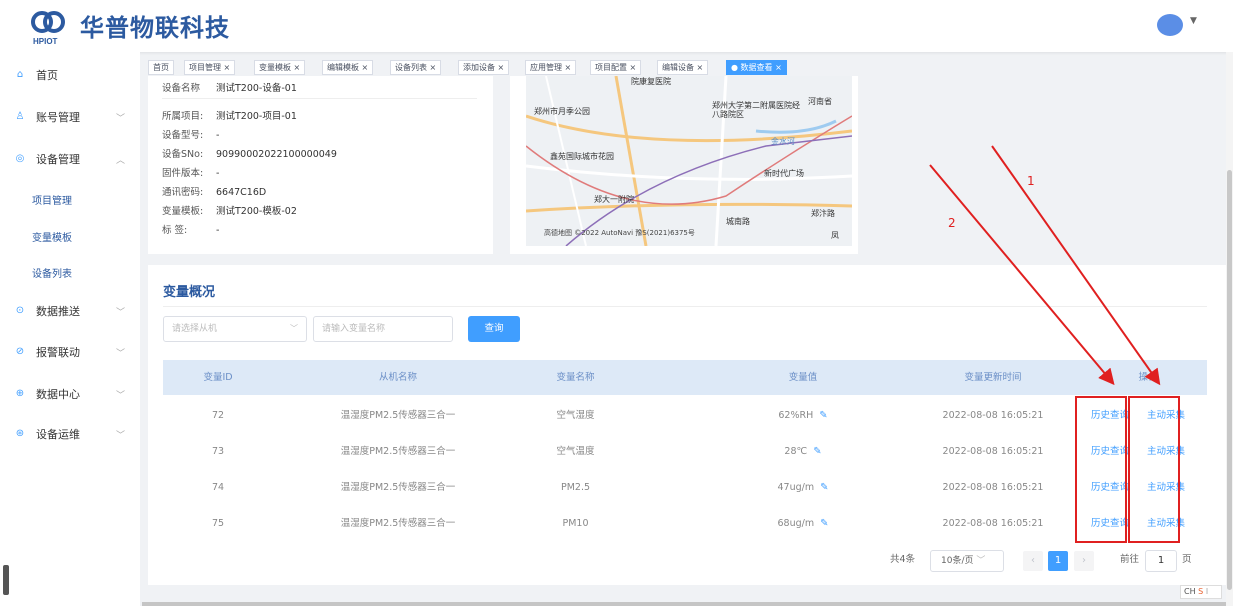 The image size is (1233, 606). What do you see at coordinates (6, 580) in the screenshot?
I see `side-handle` at bounding box center [6, 580].